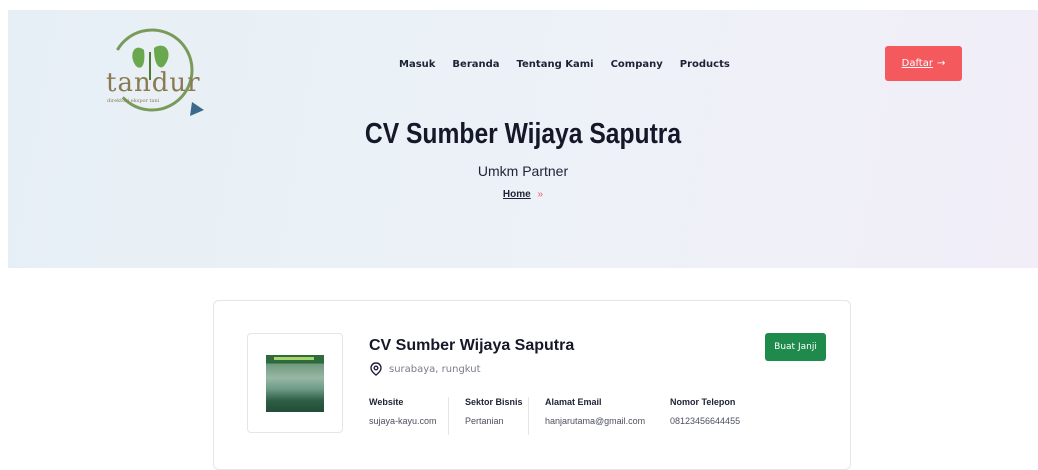 Image resolution: width=1038 pixels, height=470 pixels. What do you see at coordinates (494, 402) in the screenshot?
I see `info-label: Sektor Bisnis` at bounding box center [494, 402].